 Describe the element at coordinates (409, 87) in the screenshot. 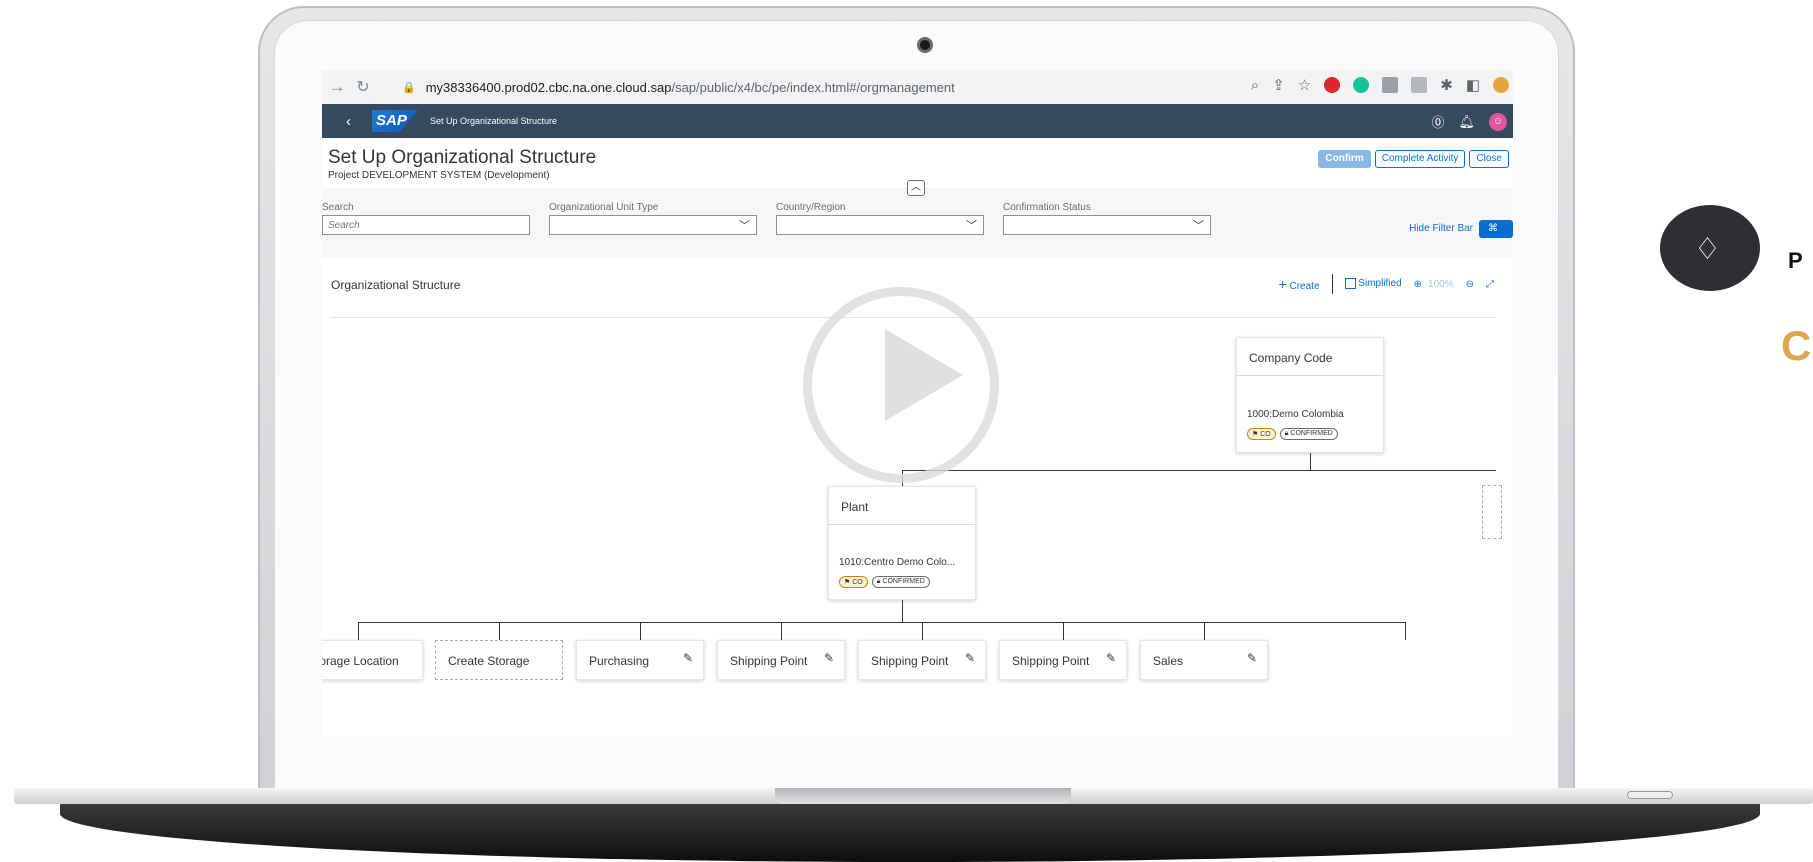

I see `lock-icon: 🔒` at that location.